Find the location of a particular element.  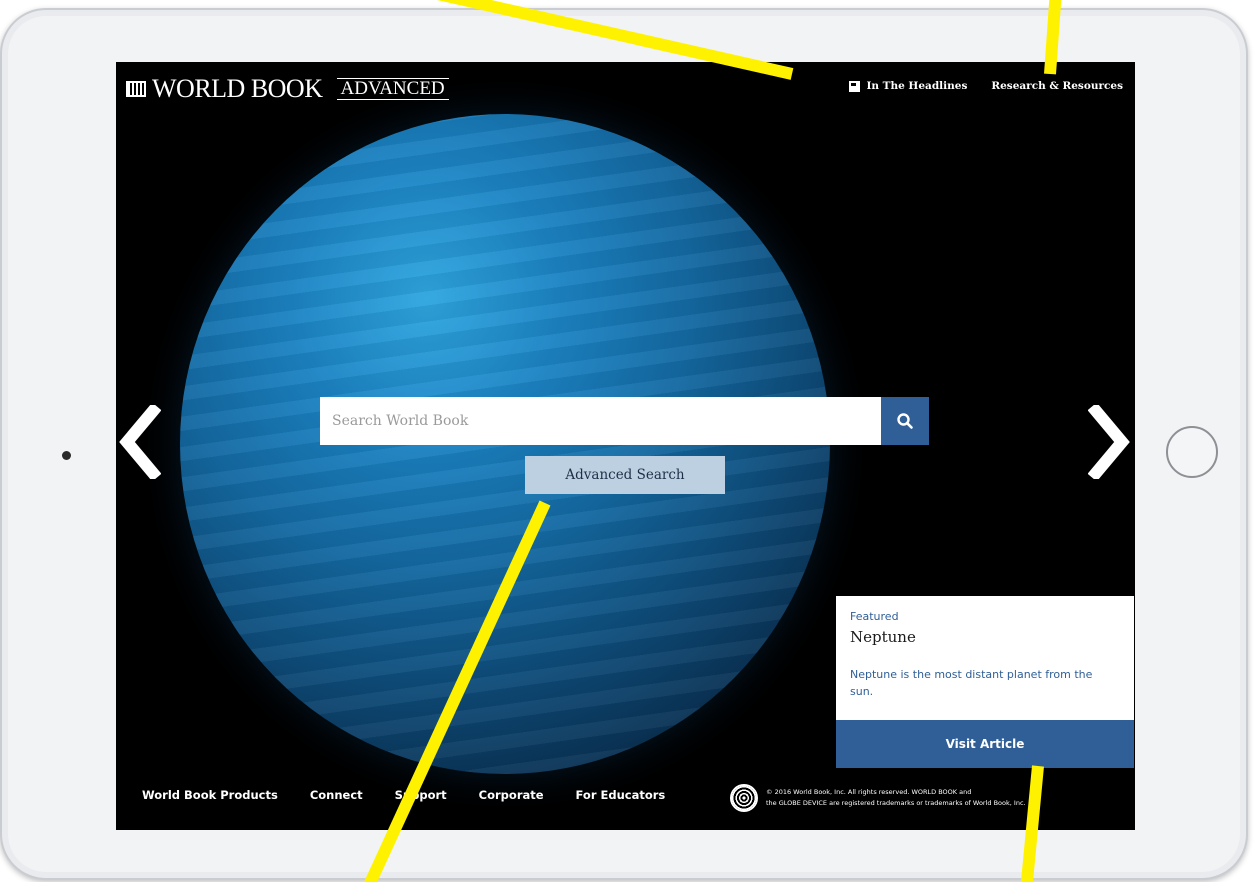

front-camera is located at coordinates (66, 455).